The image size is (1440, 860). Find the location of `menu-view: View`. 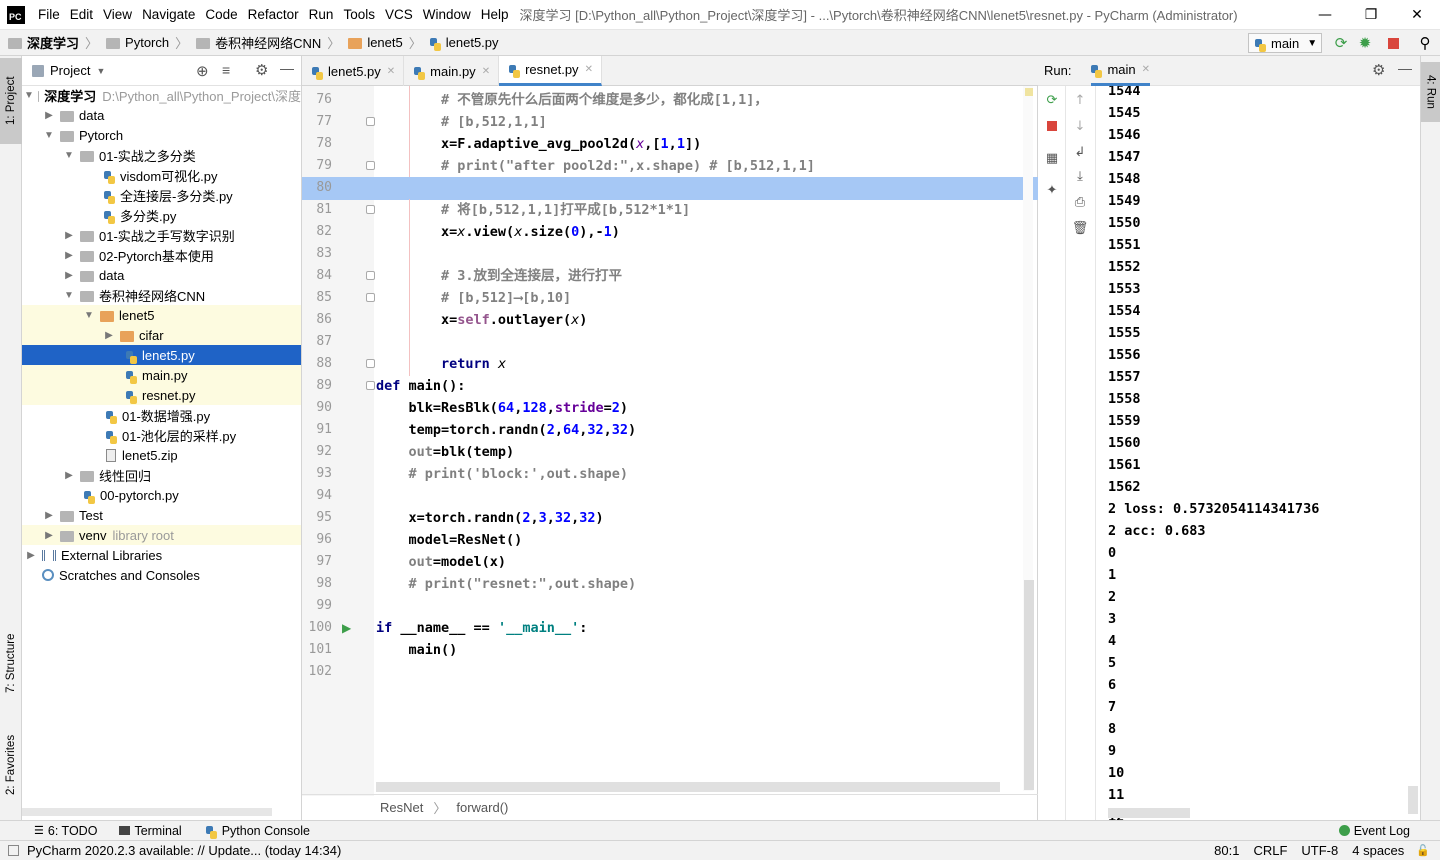

menu-view: View is located at coordinates (117, 14).